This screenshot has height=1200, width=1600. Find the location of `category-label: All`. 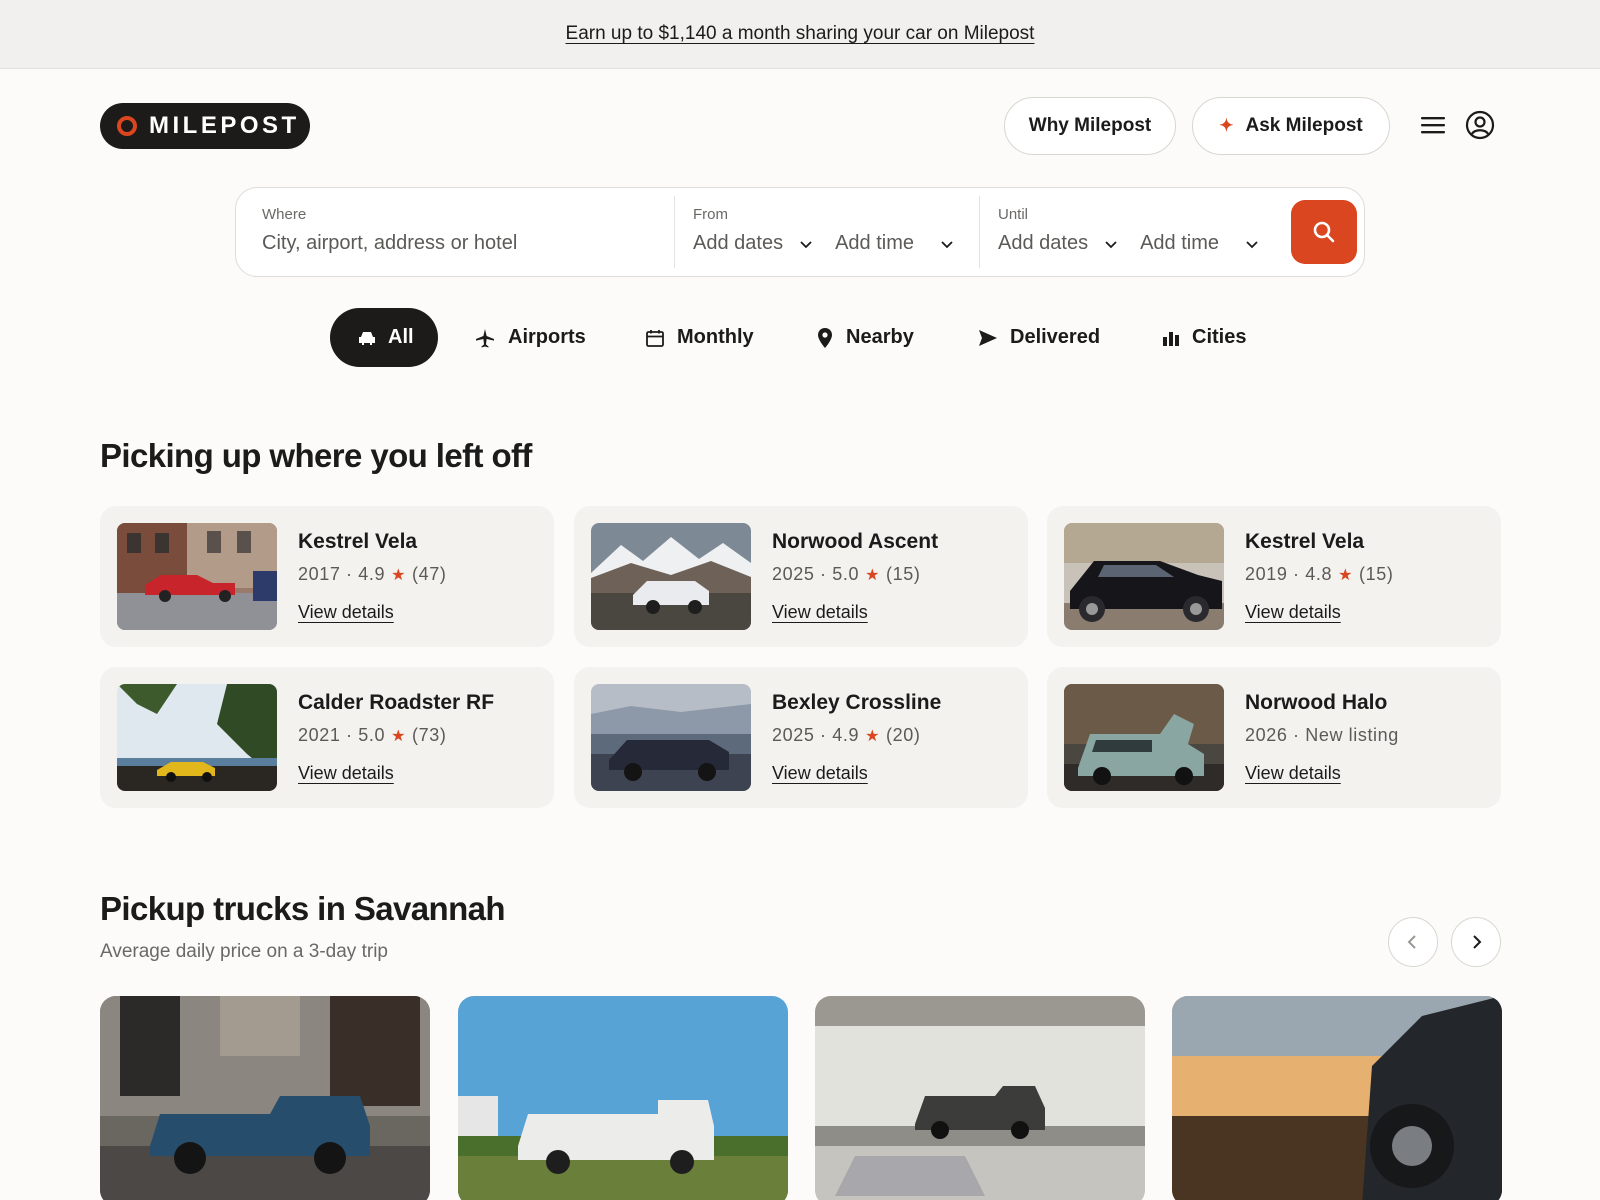

category-label: All is located at coordinates (401, 337).